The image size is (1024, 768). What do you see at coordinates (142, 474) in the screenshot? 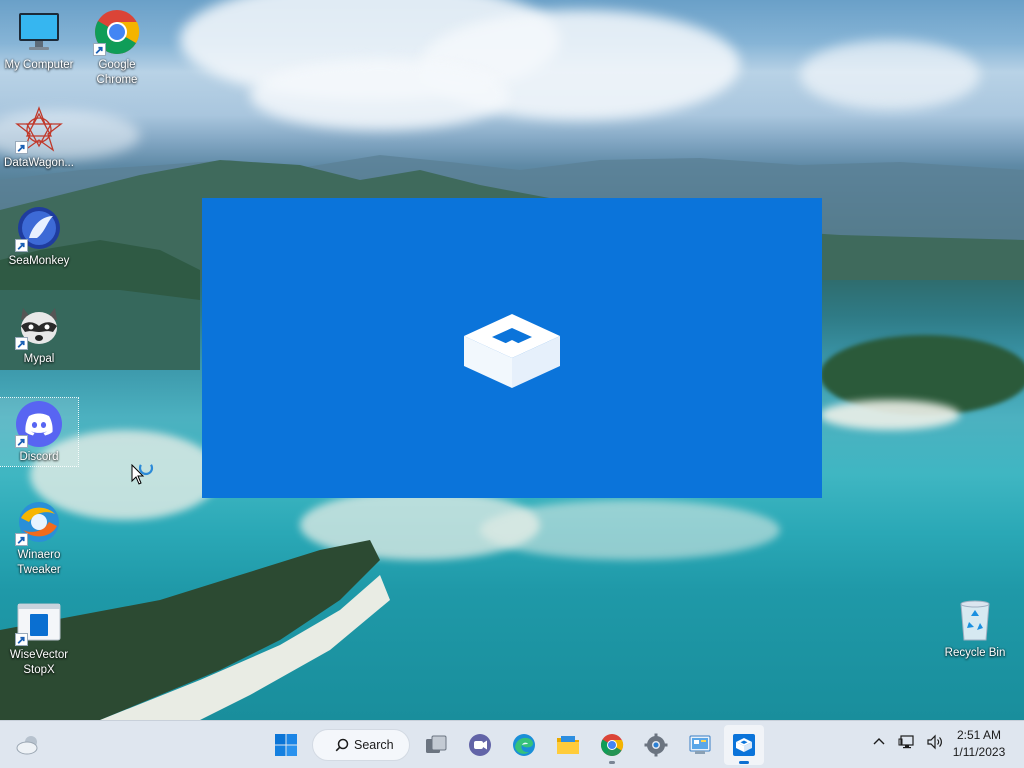
I see `mouse-cursor-busy-icon` at bounding box center [142, 474].